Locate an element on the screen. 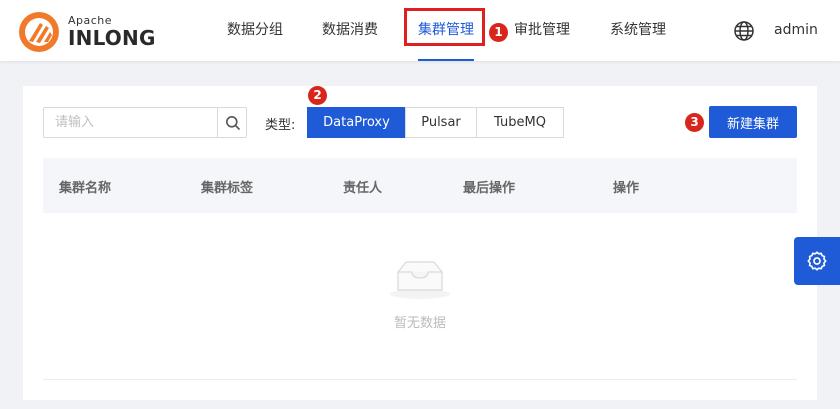 Image resolution: width=840 pixels, height=409 pixels. column-header-last-operation: 最后操作 is located at coordinates (489, 188).